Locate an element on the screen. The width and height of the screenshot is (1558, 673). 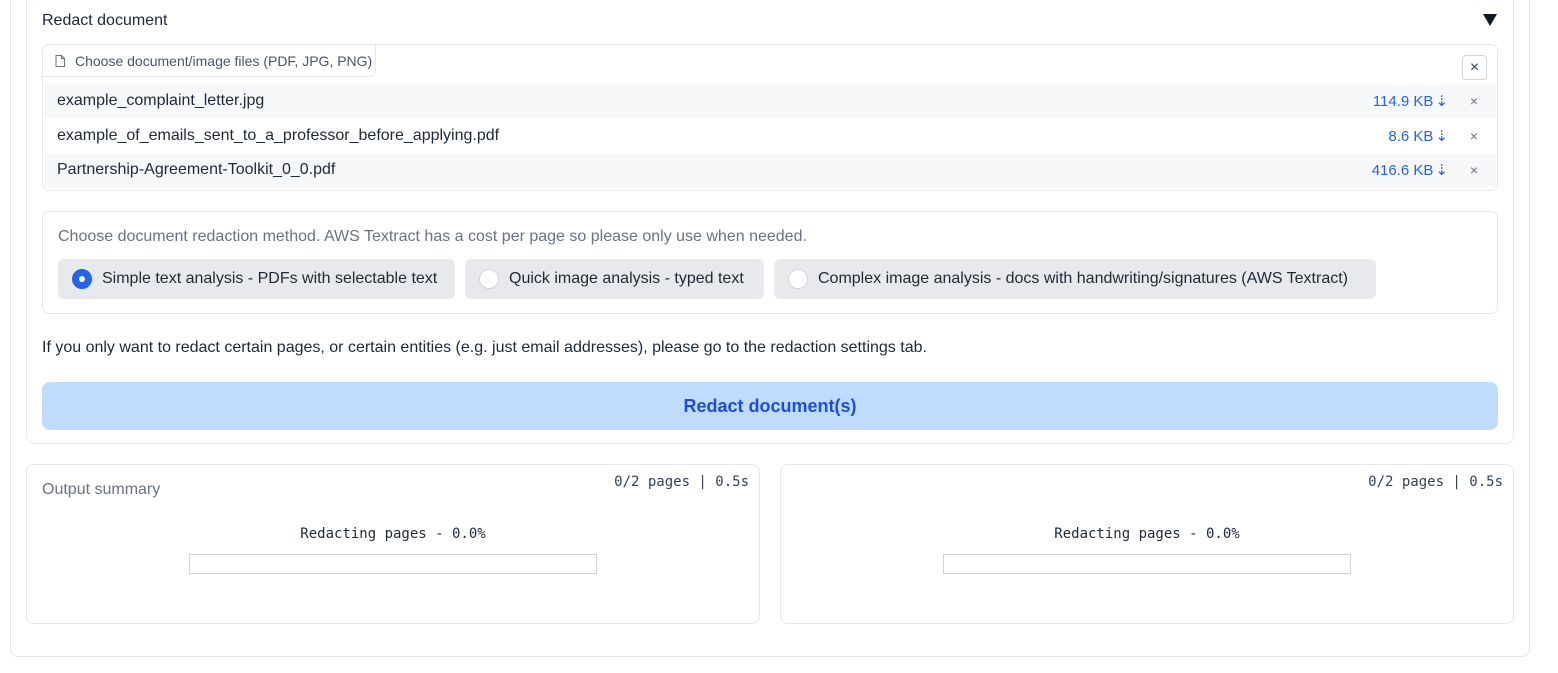
file-download-link: 8.6 KB ⇣ is located at coordinates (1418, 136).